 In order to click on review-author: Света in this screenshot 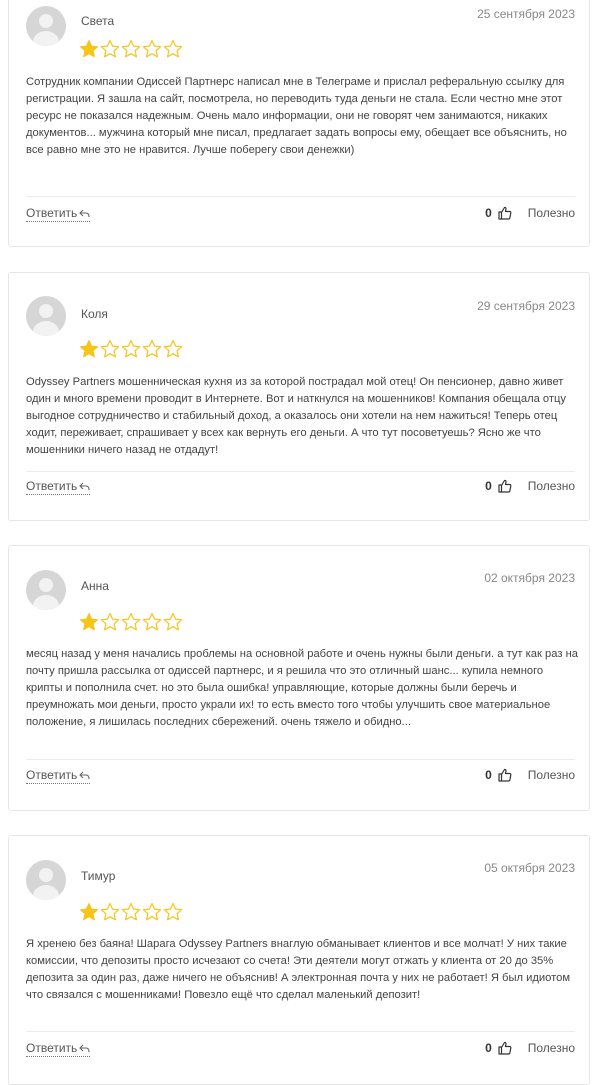, I will do `click(98, 21)`.